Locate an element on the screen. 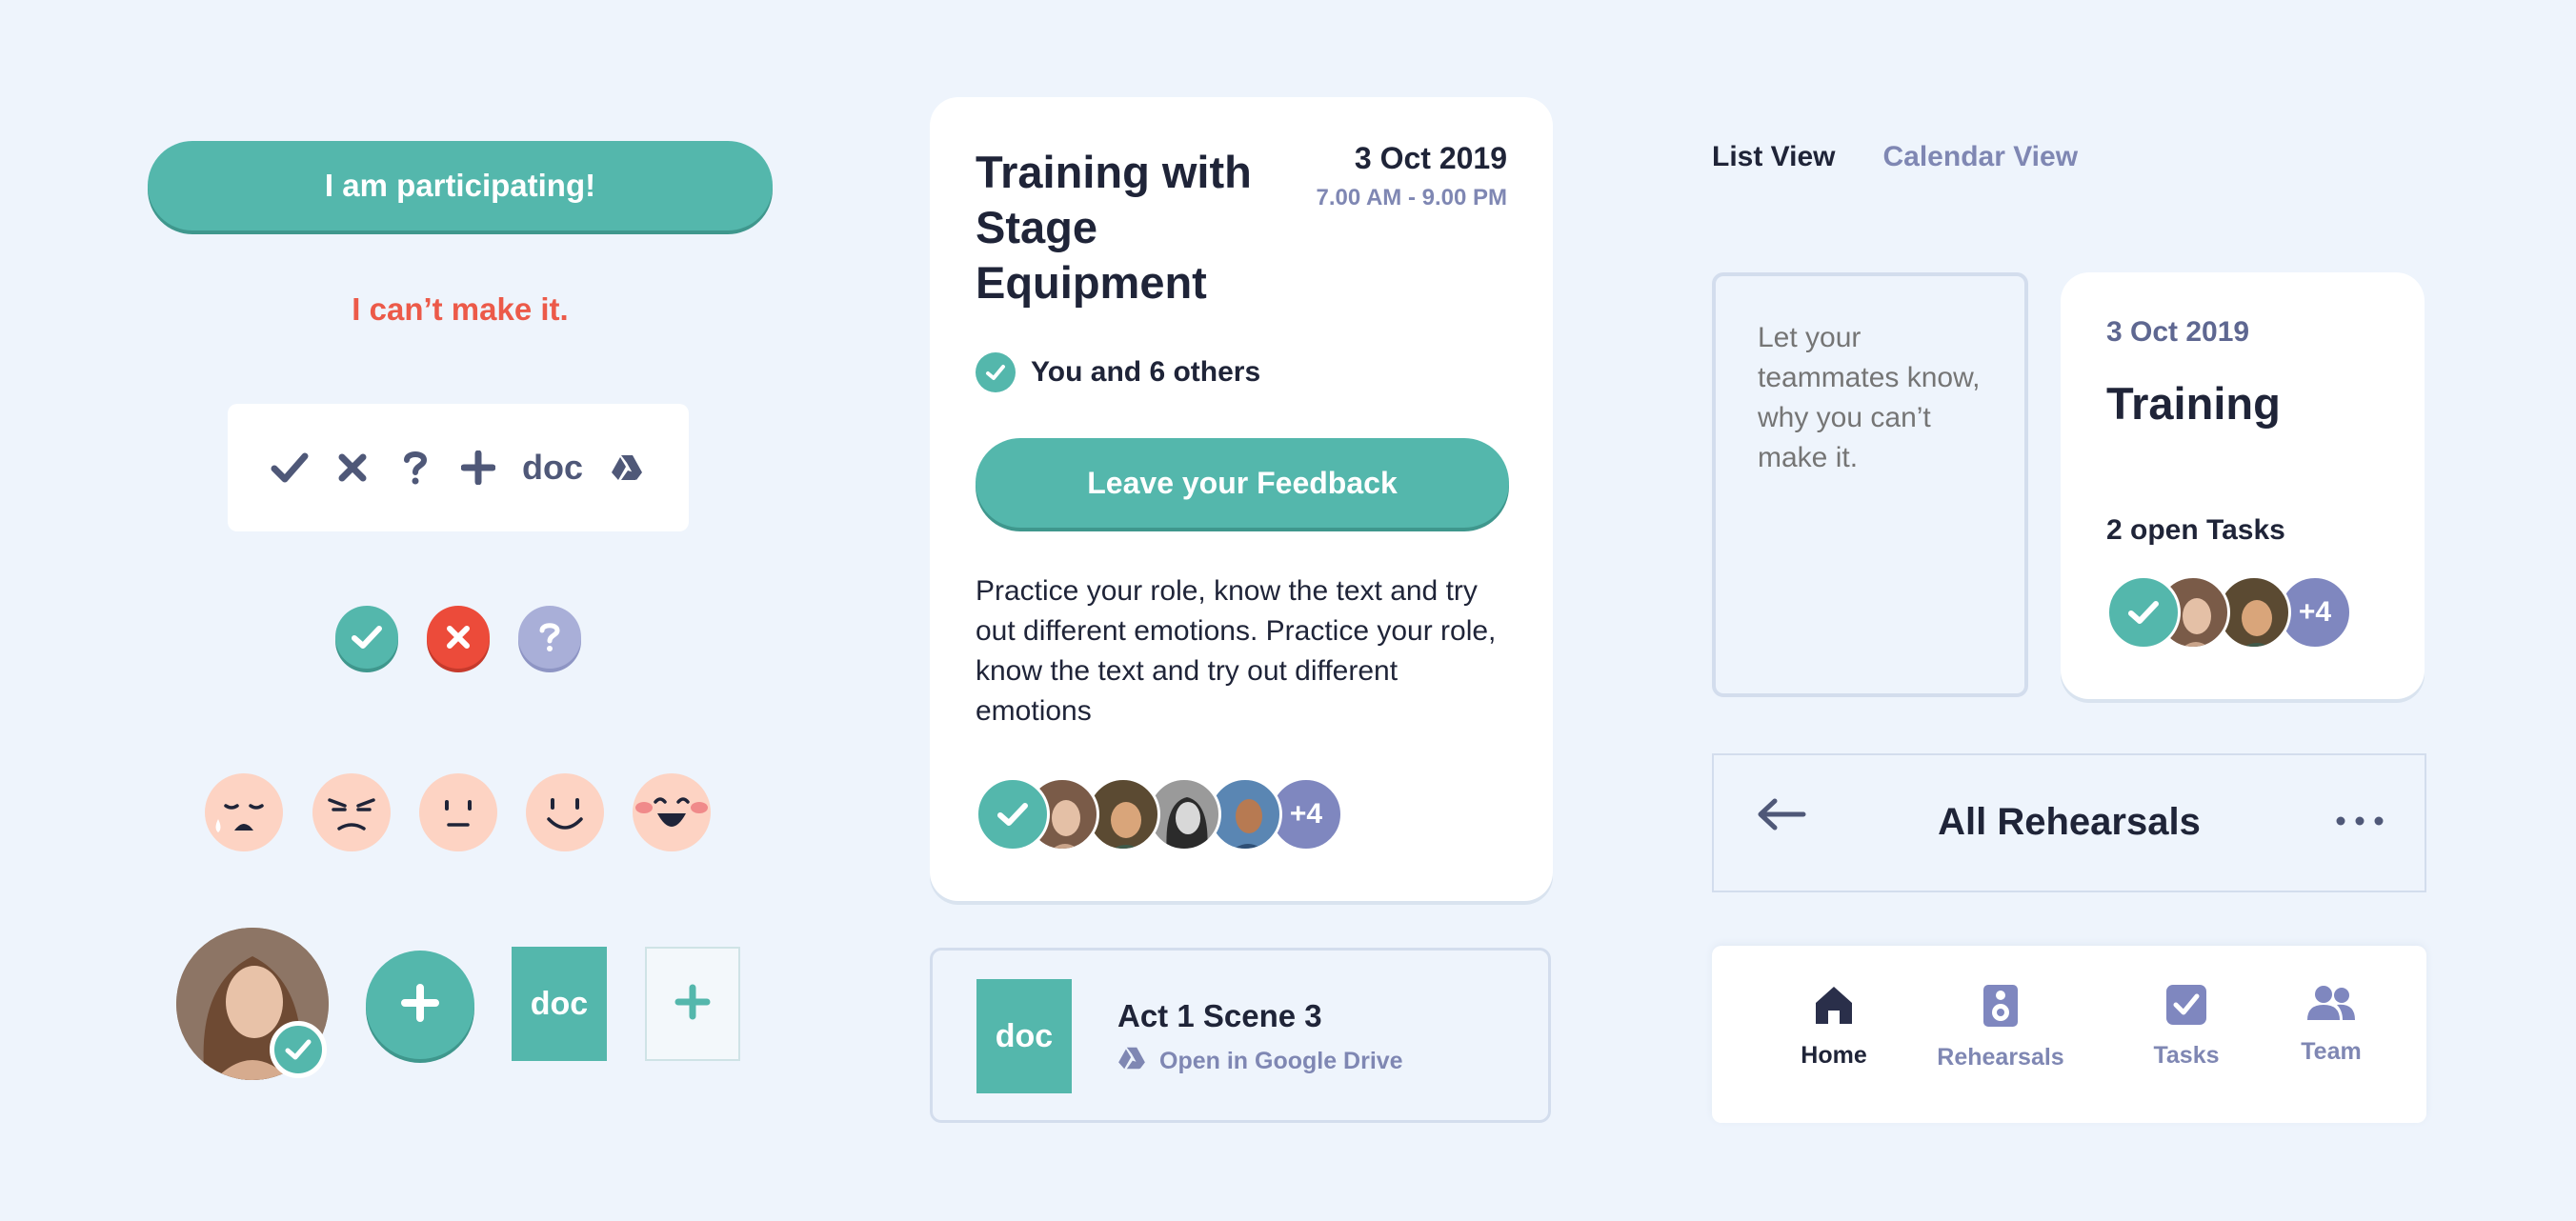  speaker-icon is located at coordinates (2001, 1008).